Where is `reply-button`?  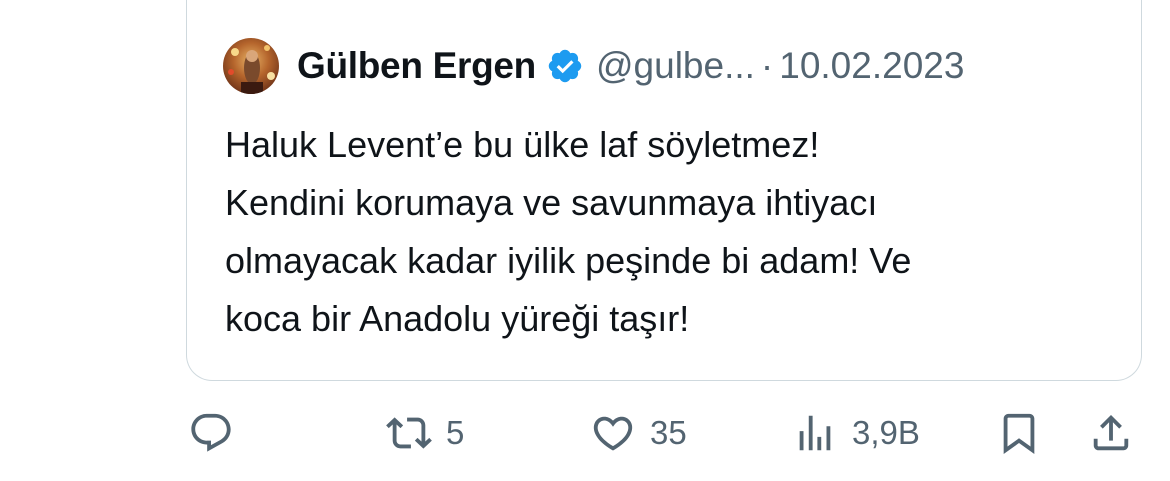 reply-button is located at coordinates (211, 433).